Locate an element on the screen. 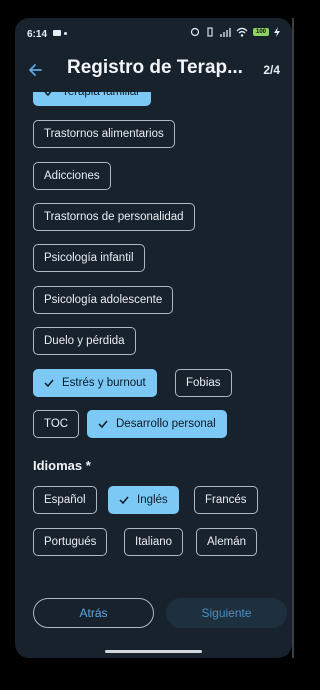 The image size is (320, 690). specialty-chip-trastornos-personalidad: Trastornos de personalidad is located at coordinates (114, 217).